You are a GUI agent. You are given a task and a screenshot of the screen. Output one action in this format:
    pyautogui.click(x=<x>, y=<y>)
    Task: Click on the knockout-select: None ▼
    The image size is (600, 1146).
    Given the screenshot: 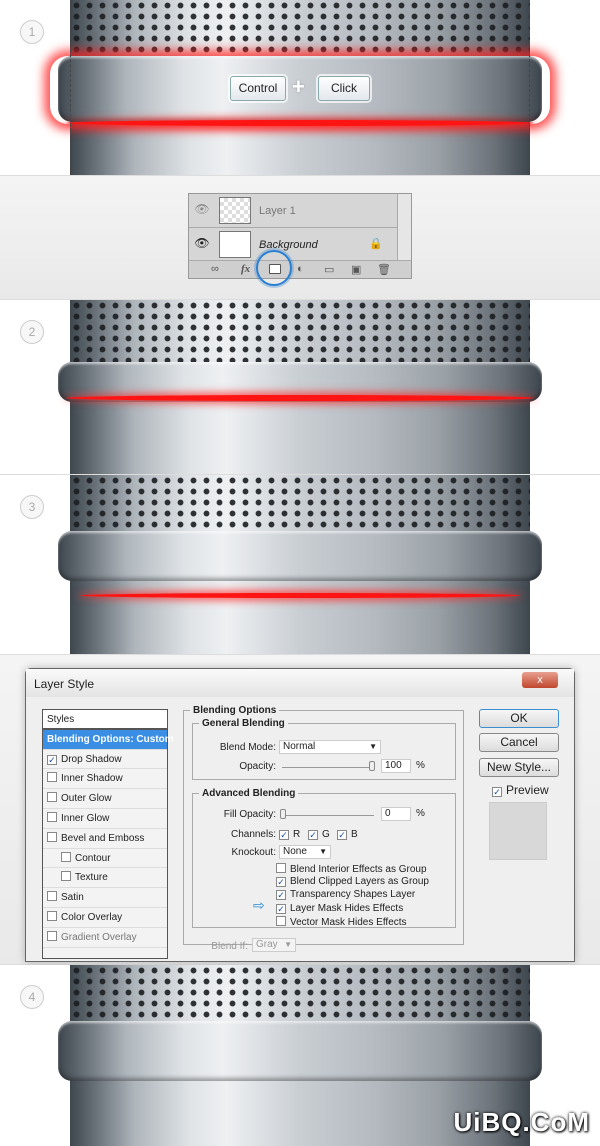 What is the action you would take?
    pyautogui.click(x=305, y=852)
    